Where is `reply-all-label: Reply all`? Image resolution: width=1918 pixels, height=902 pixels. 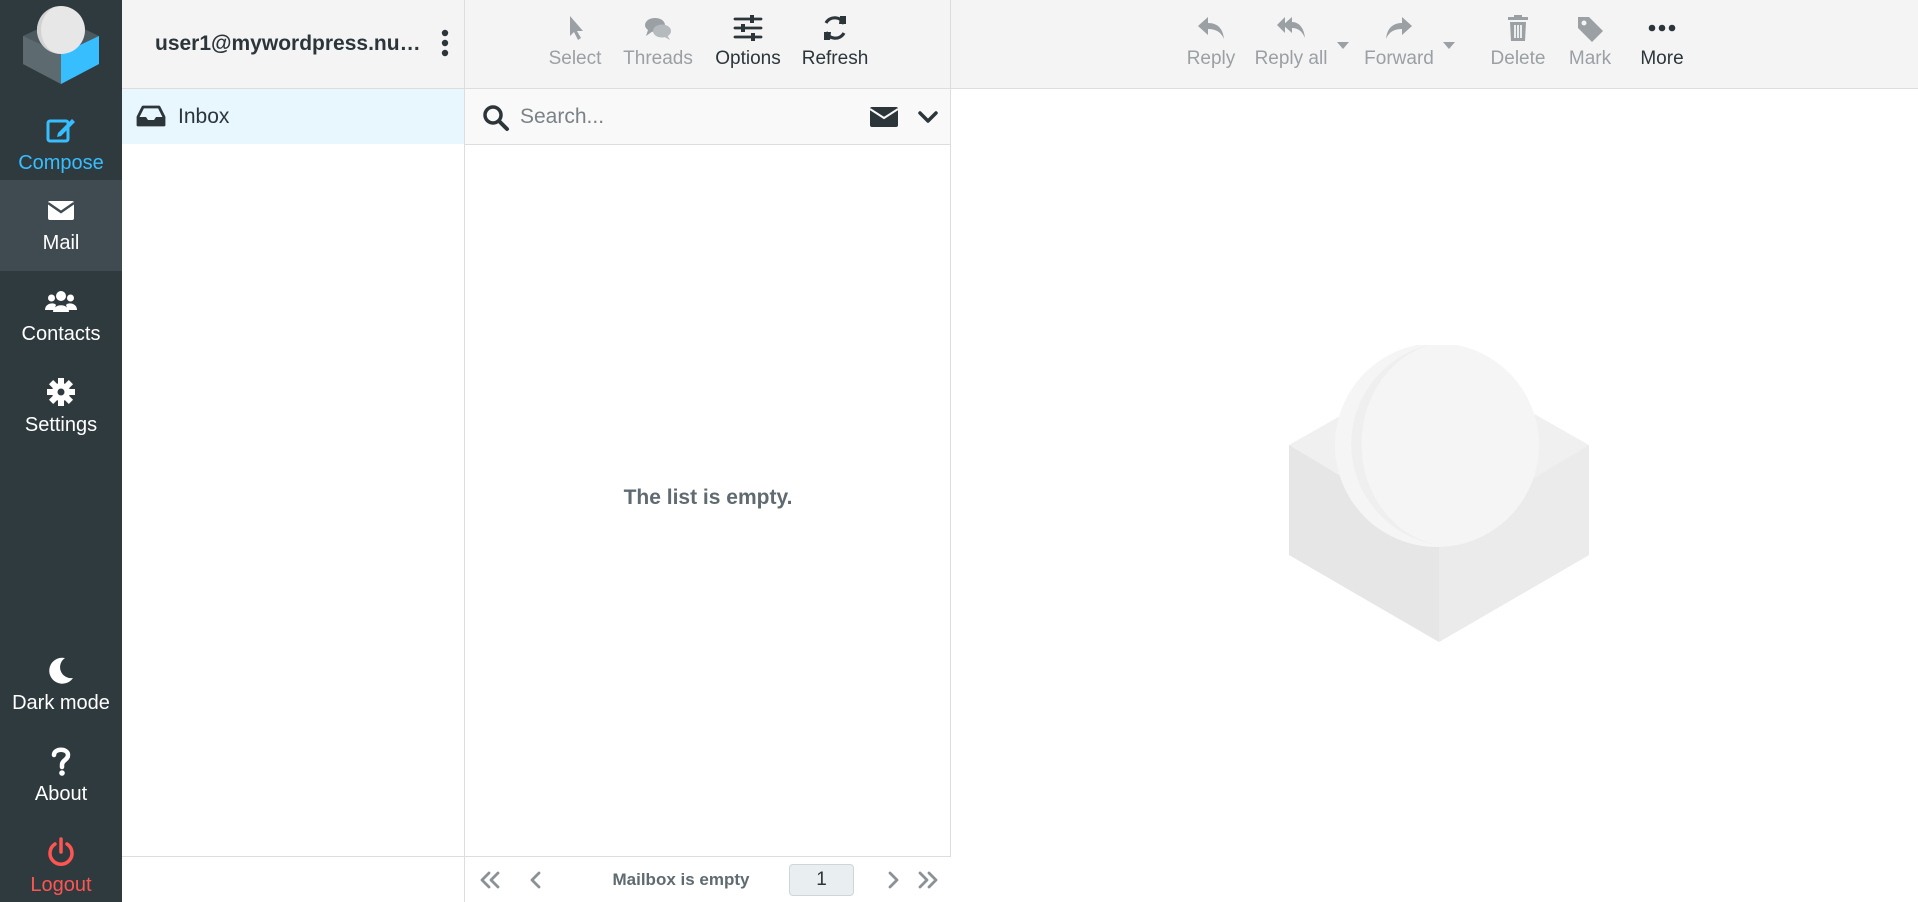
reply-all-label: Reply all is located at coordinates (1291, 58).